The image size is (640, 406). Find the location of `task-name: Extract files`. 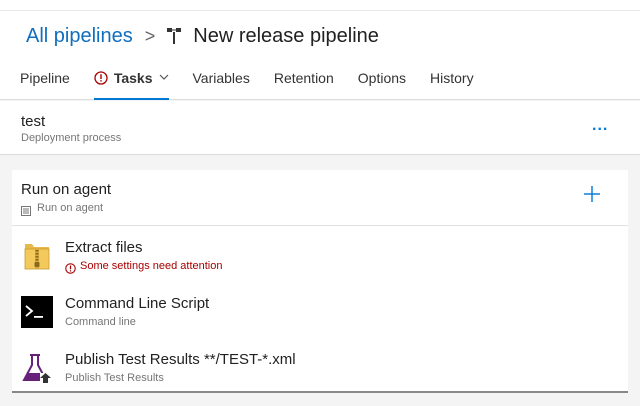

task-name: Extract files is located at coordinates (104, 247).